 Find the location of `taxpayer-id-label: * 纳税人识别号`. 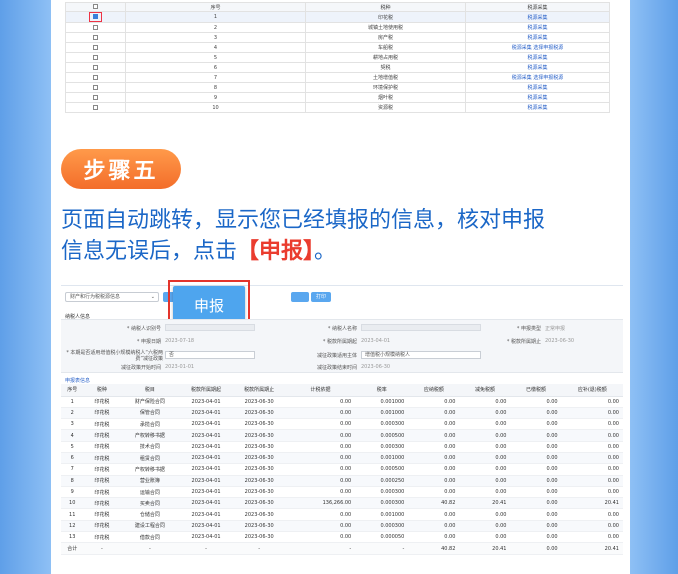

taxpayer-id-label: * 纳税人识别号 is located at coordinates (143, 329).